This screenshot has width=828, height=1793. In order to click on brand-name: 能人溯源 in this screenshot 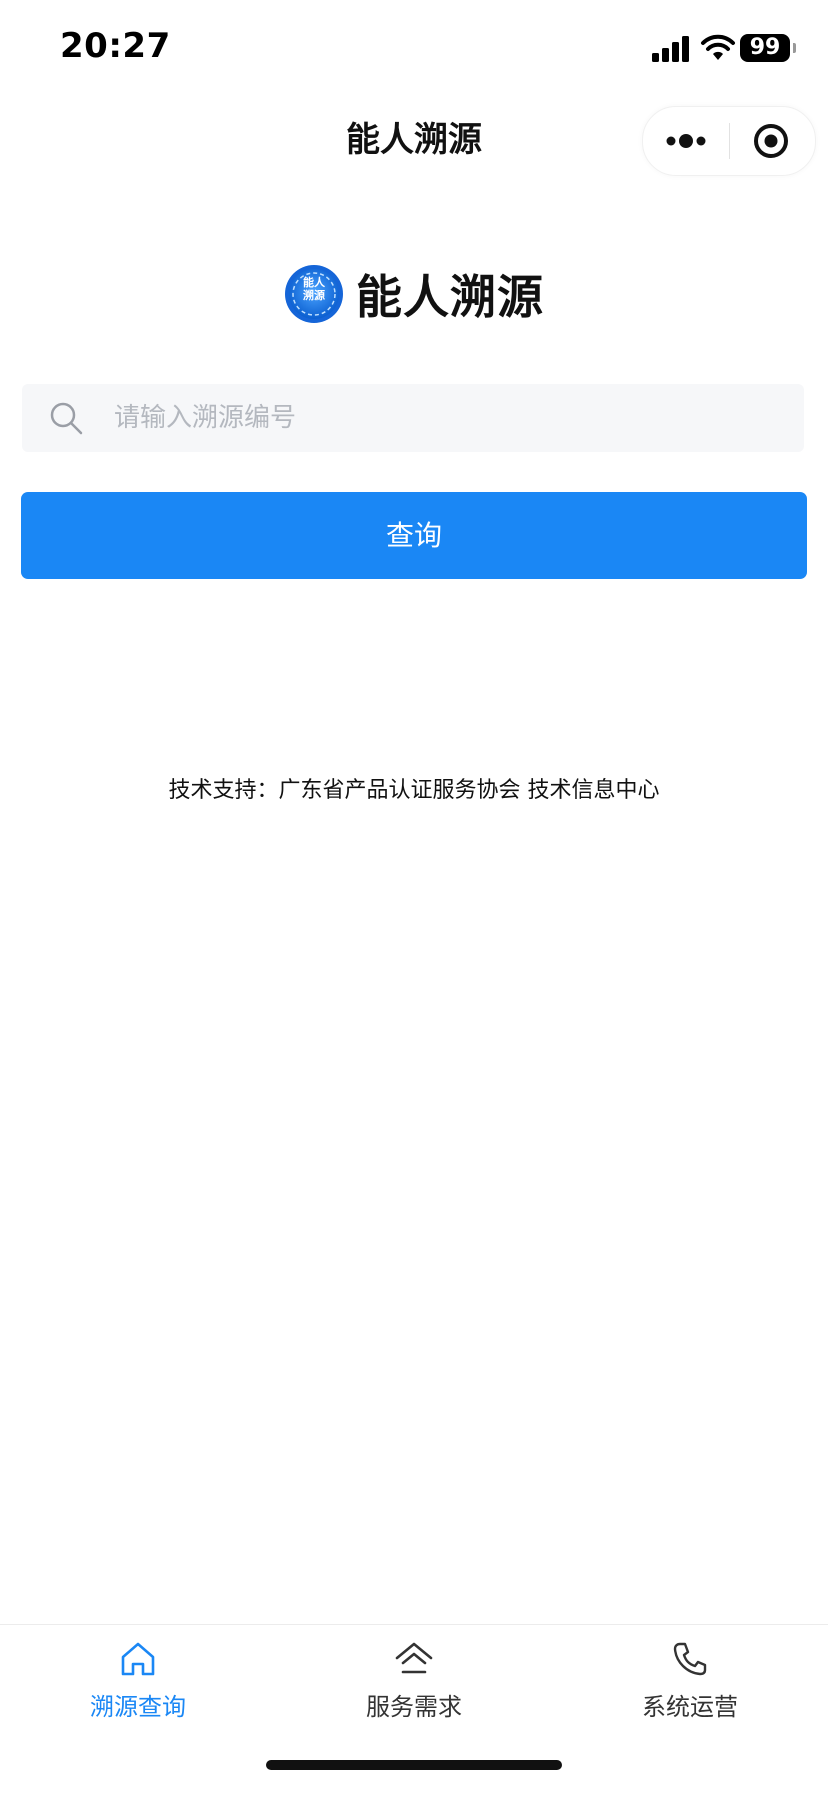, I will do `click(450, 297)`.